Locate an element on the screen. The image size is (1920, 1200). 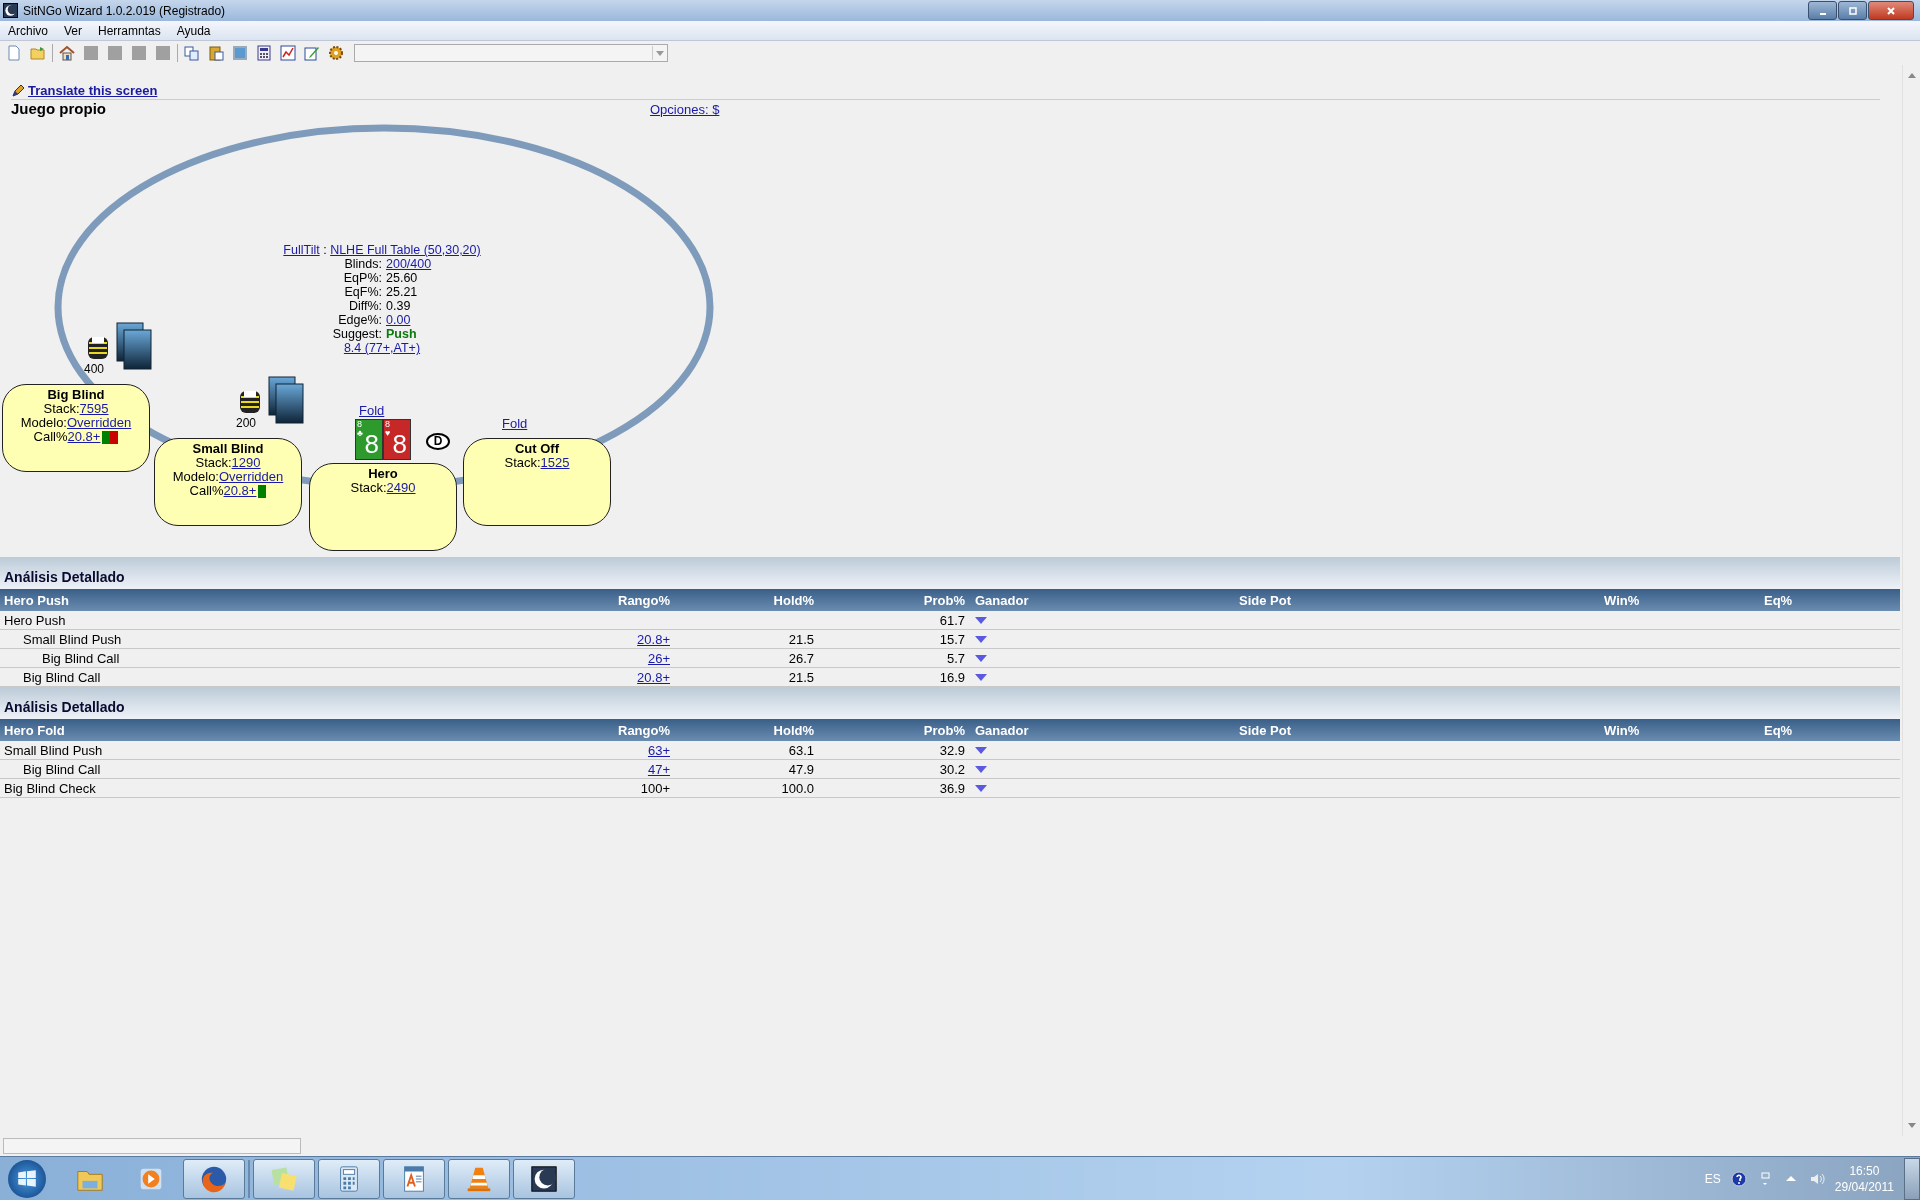
maximize-icon is located at coordinates (1852, 10).